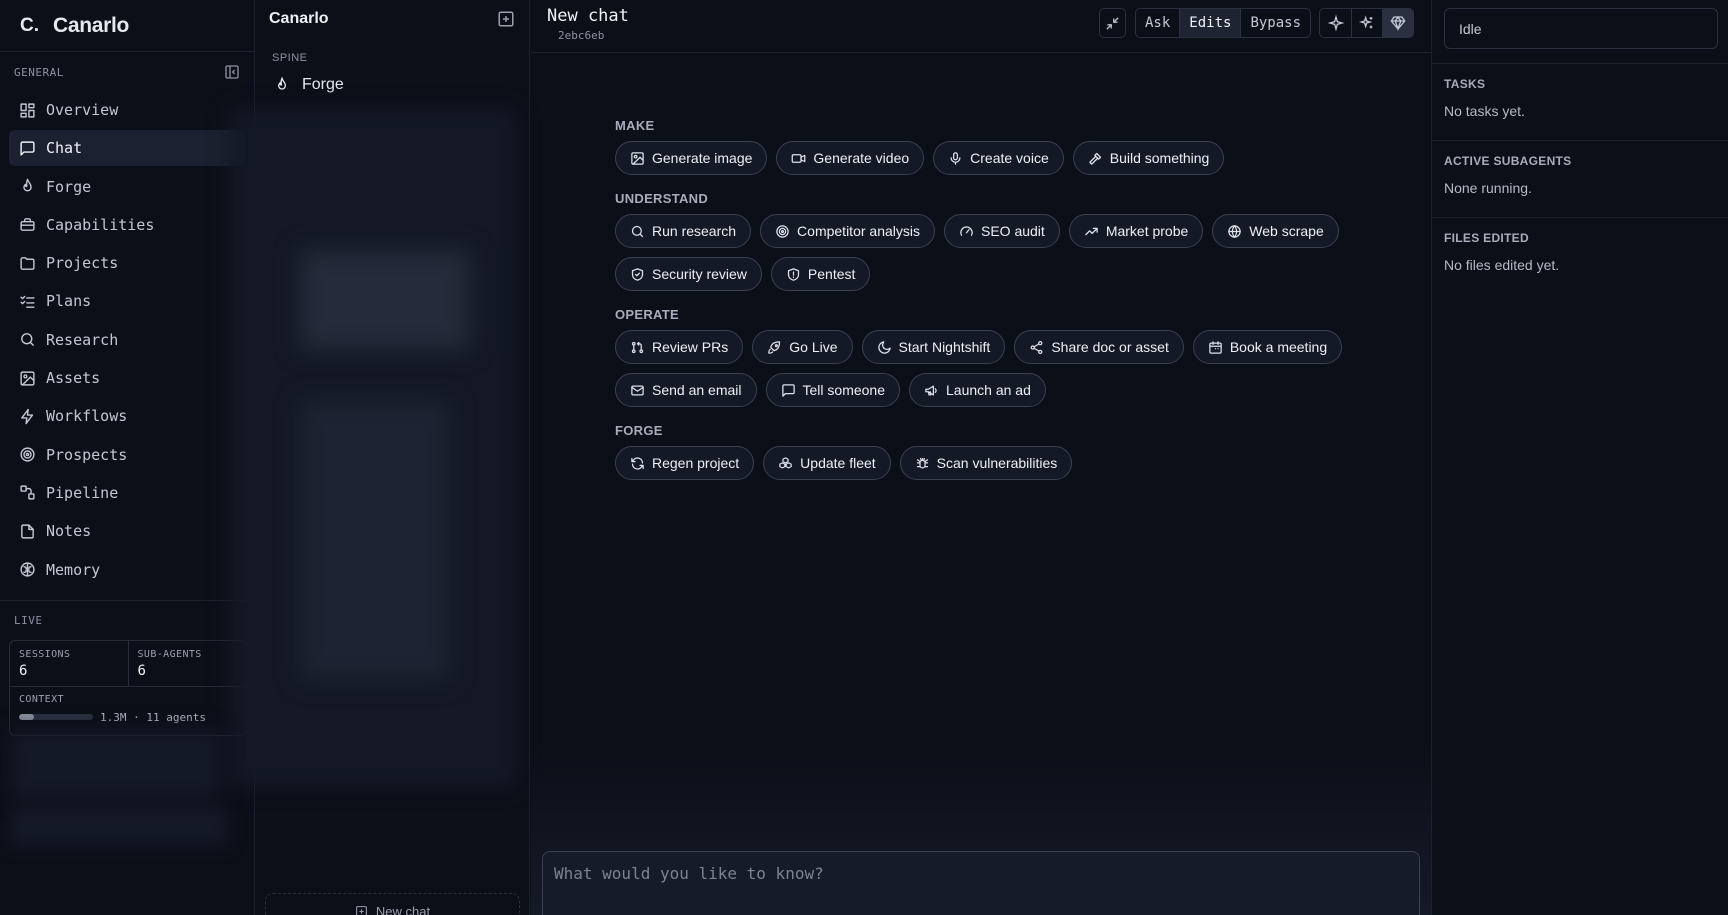 This screenshot has width=1728, height=915. I want to click on subagents-section: ACTIVE SUBAGENTS None running., so click(1580, 174).